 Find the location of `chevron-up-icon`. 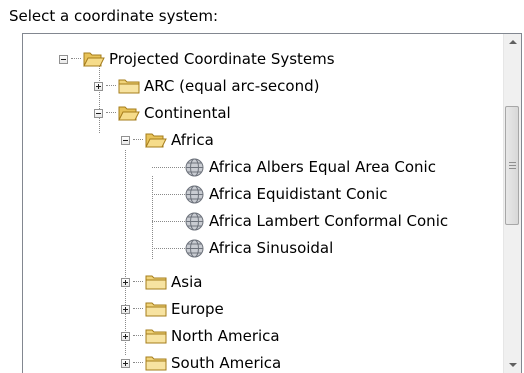

chevron-up-icon is located at coordinates (513, 42).